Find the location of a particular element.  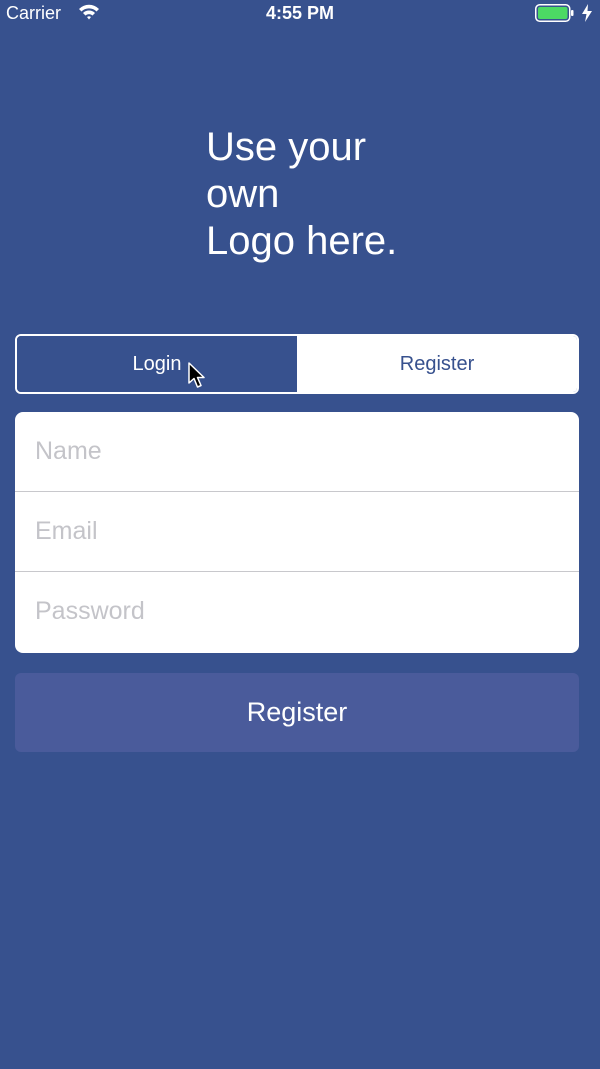

register-button: Register is located at coordinates (297, 712).